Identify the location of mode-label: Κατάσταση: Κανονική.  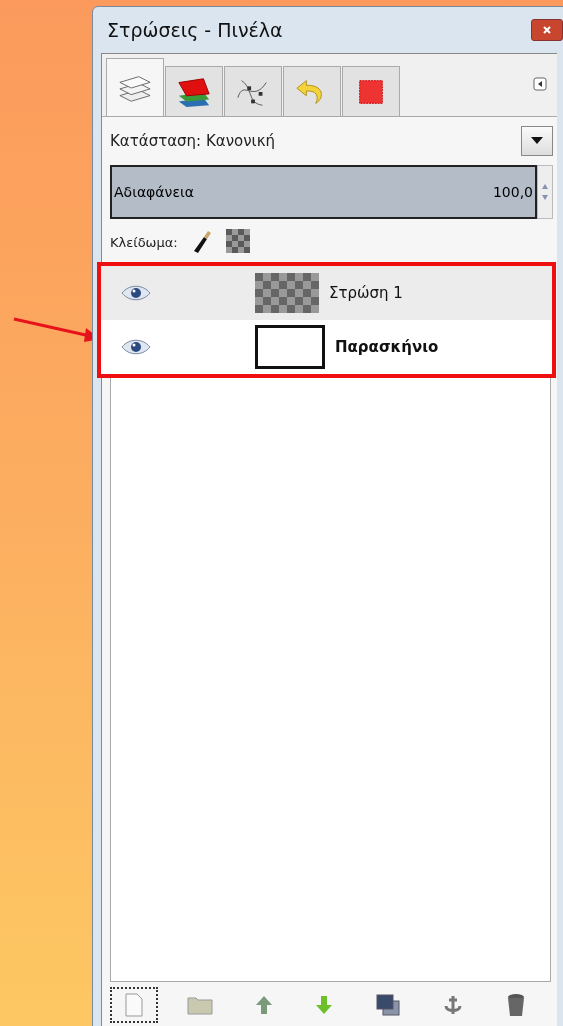
(192, 141).